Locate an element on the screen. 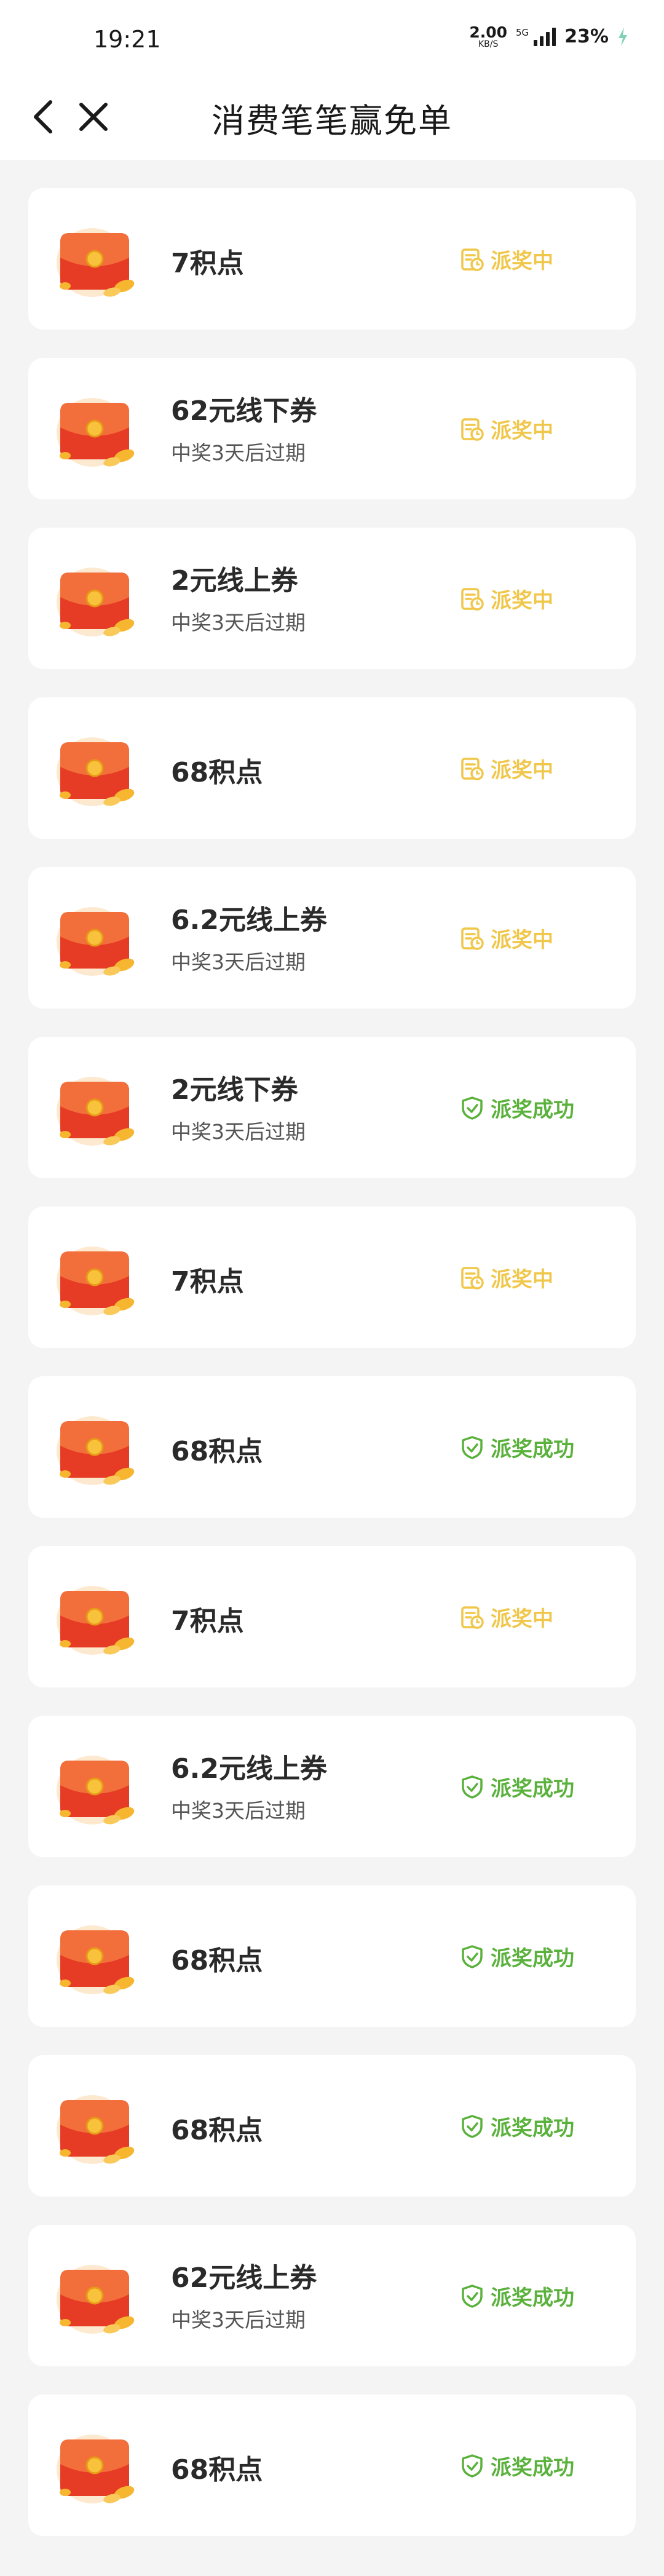  status-indicators: 2.00 KB/S 5G 23% is located at coordinates (548, 37).